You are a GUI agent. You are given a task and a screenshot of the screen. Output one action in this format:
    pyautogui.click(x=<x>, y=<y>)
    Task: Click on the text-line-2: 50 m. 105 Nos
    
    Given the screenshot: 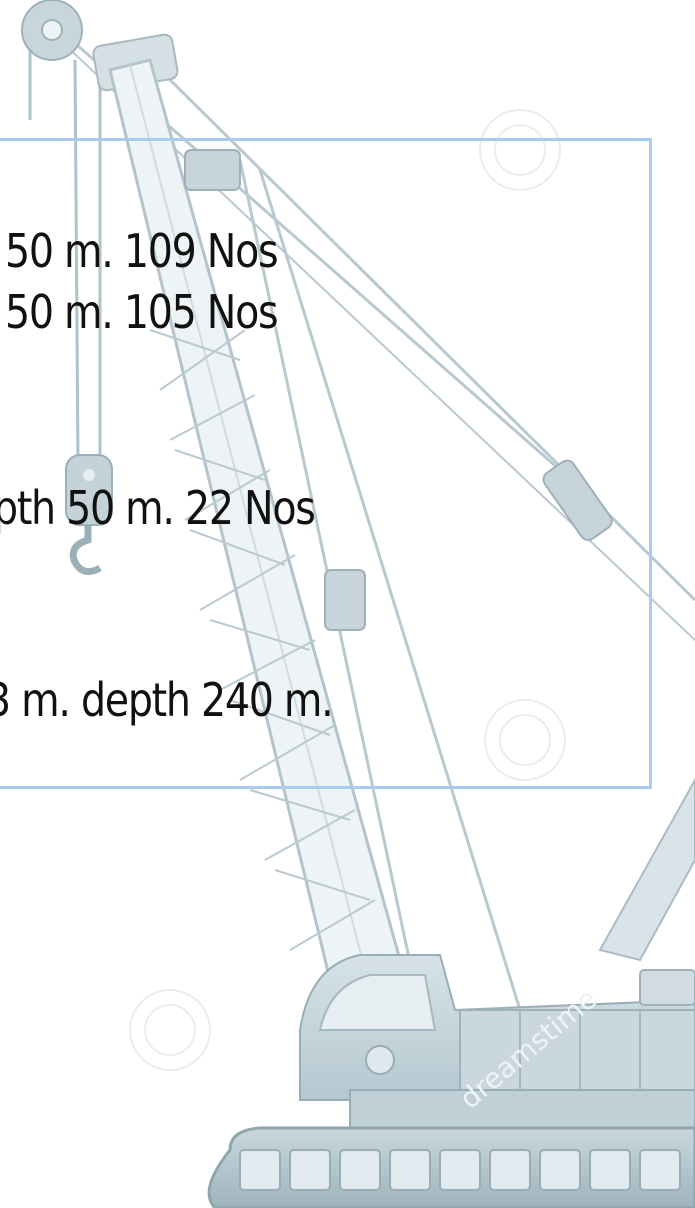 What is the action you would take?
    pyautogui.click(x=142, y=312)
    